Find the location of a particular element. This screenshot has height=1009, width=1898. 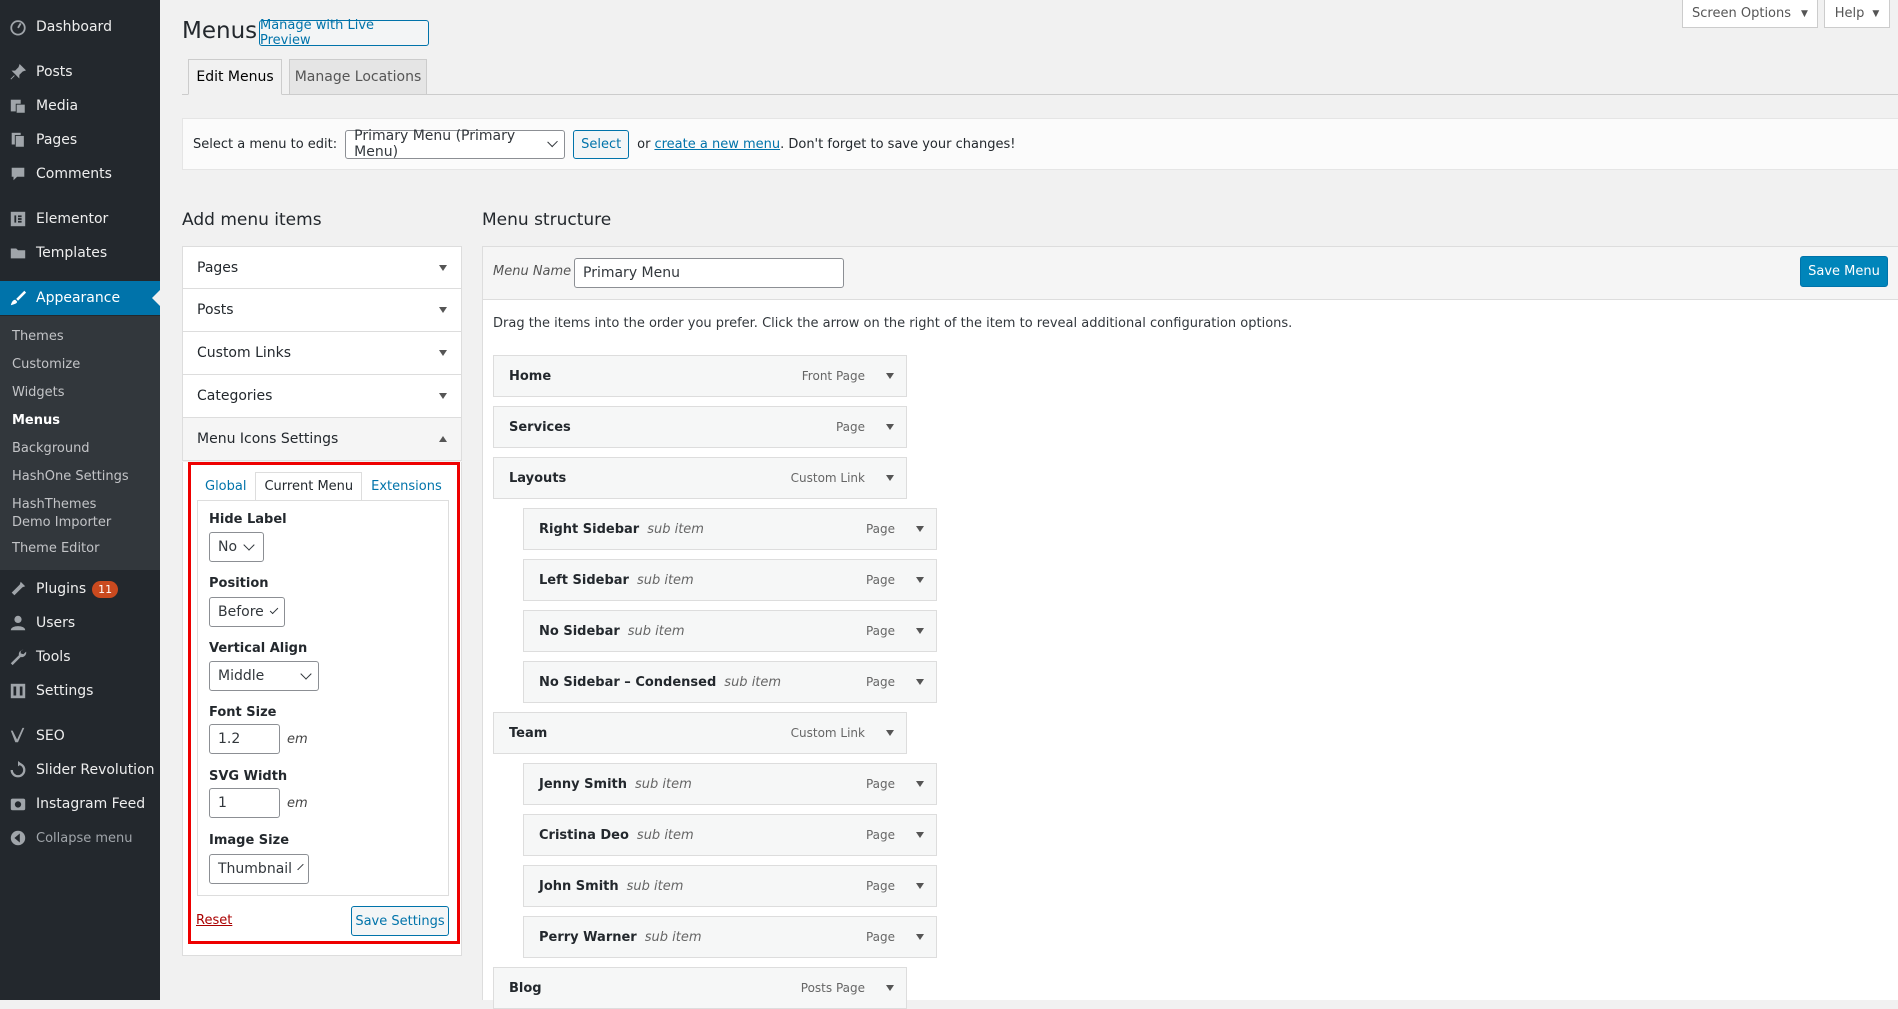

reset-link: Reset is located at coordinates (214, 920).